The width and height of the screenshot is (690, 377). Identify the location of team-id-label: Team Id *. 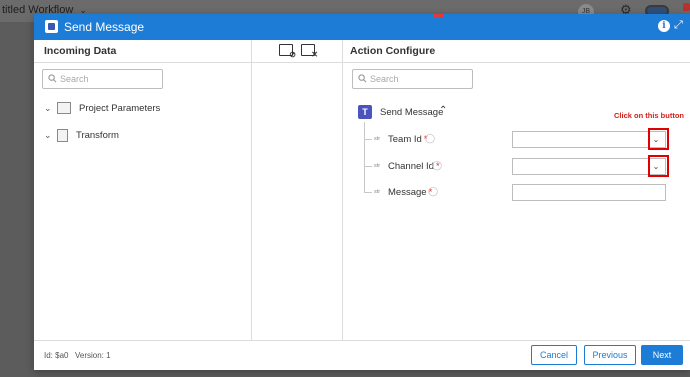
(408, 139).